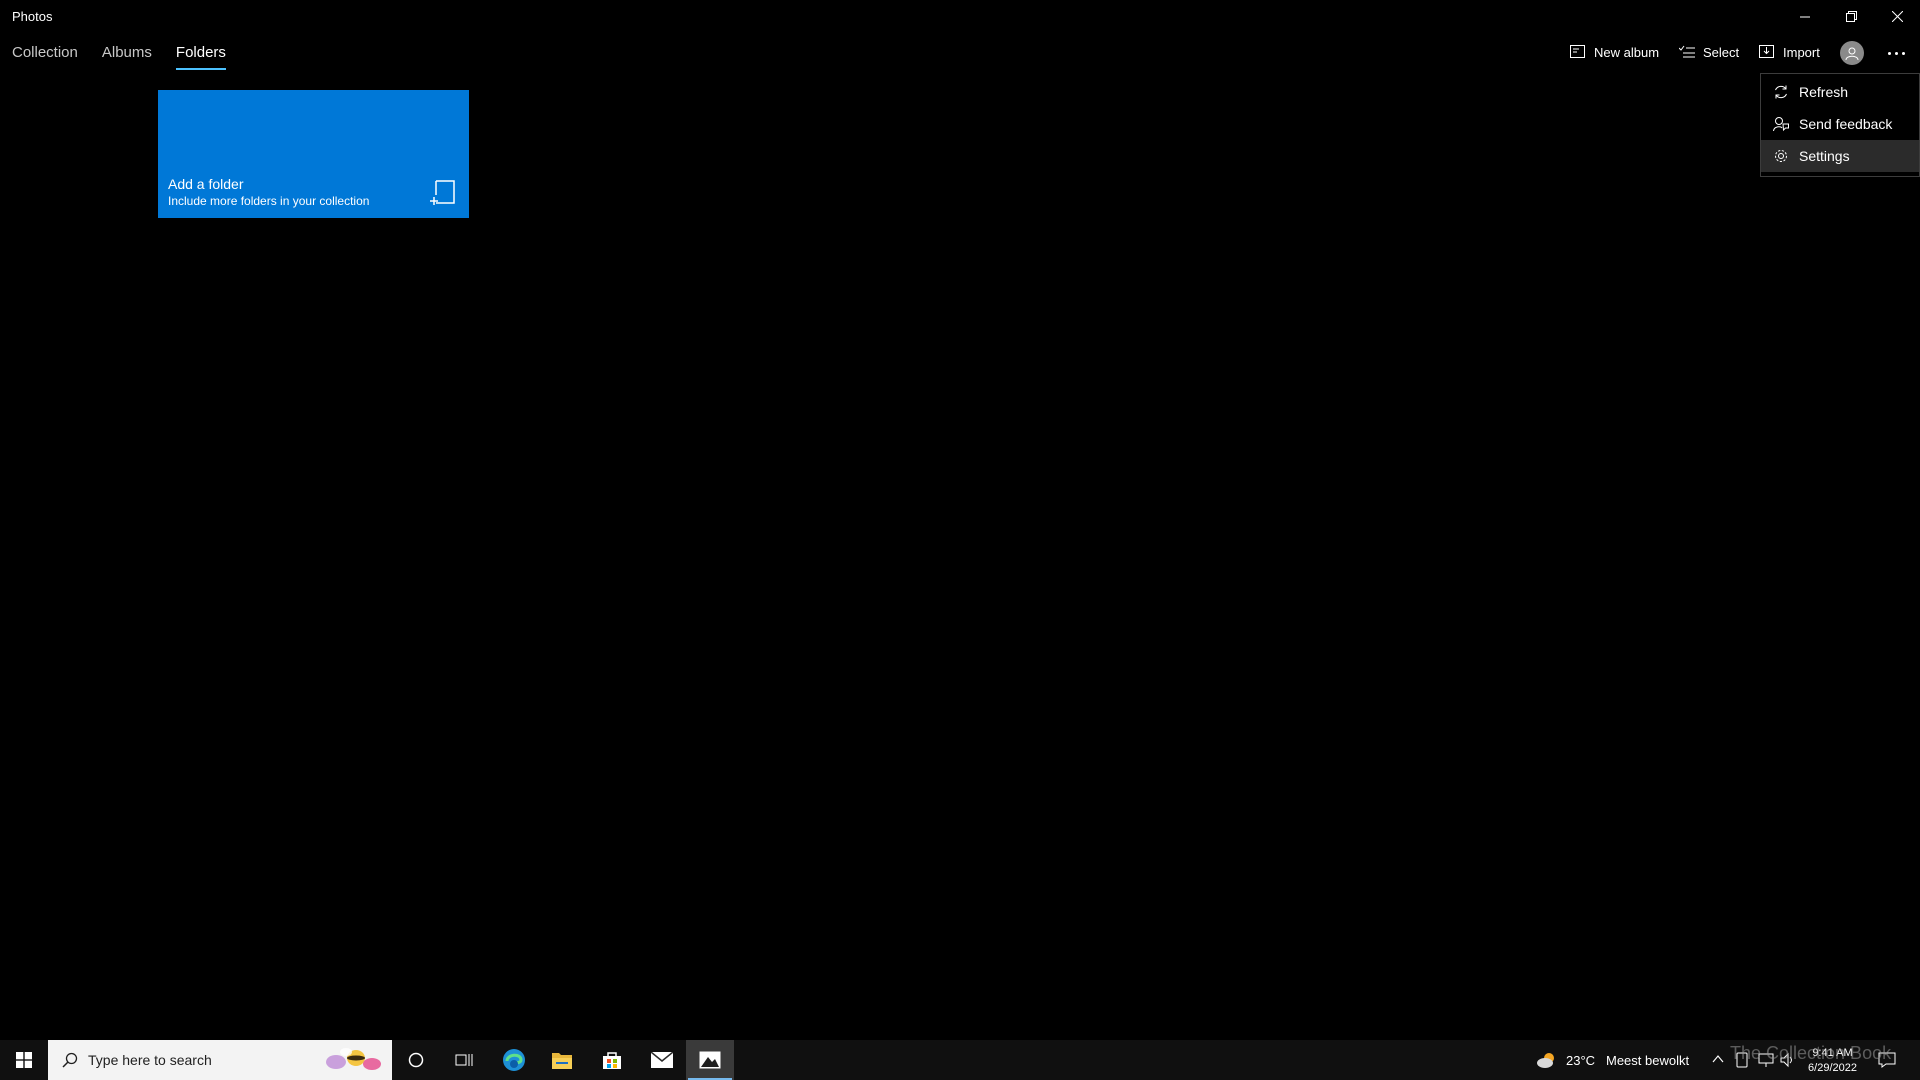 Image resolution: width=1920 pixels, height=1080 pixels. I want to click on microsoft-store-button, so click(612, 1060).